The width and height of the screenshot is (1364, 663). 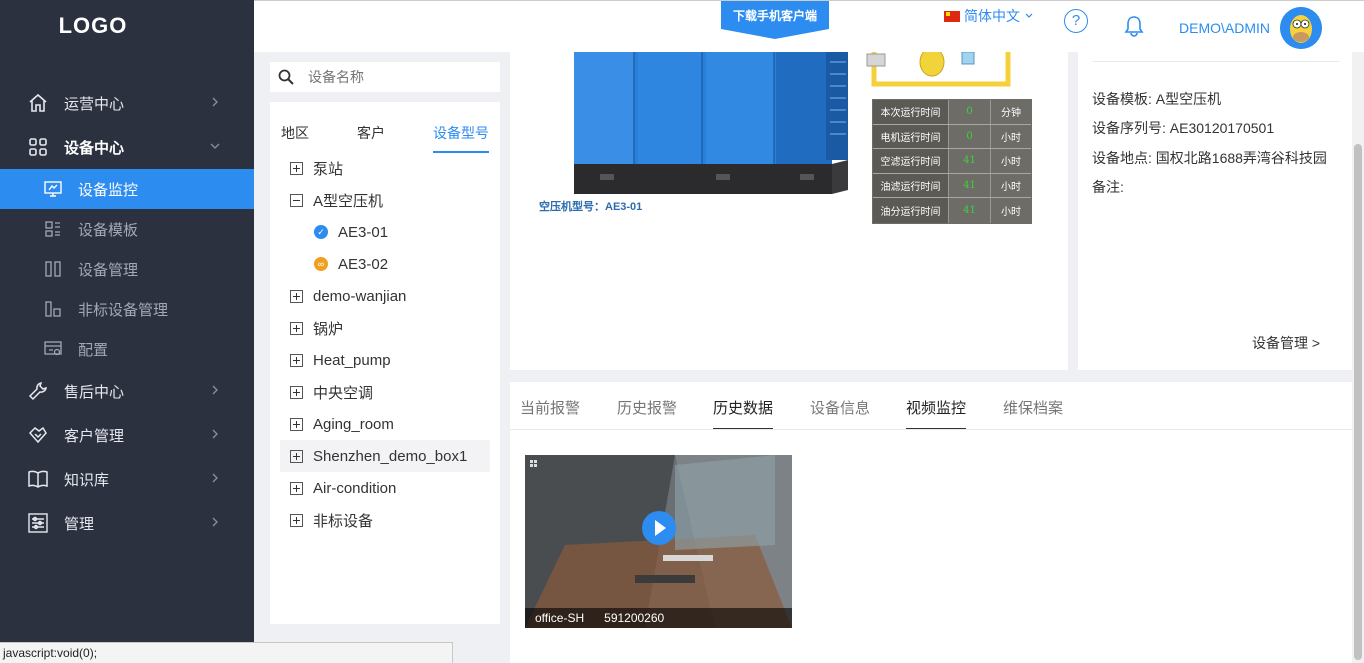 I want to click on tree-node: Air-condition, so click(x=385, y=488).